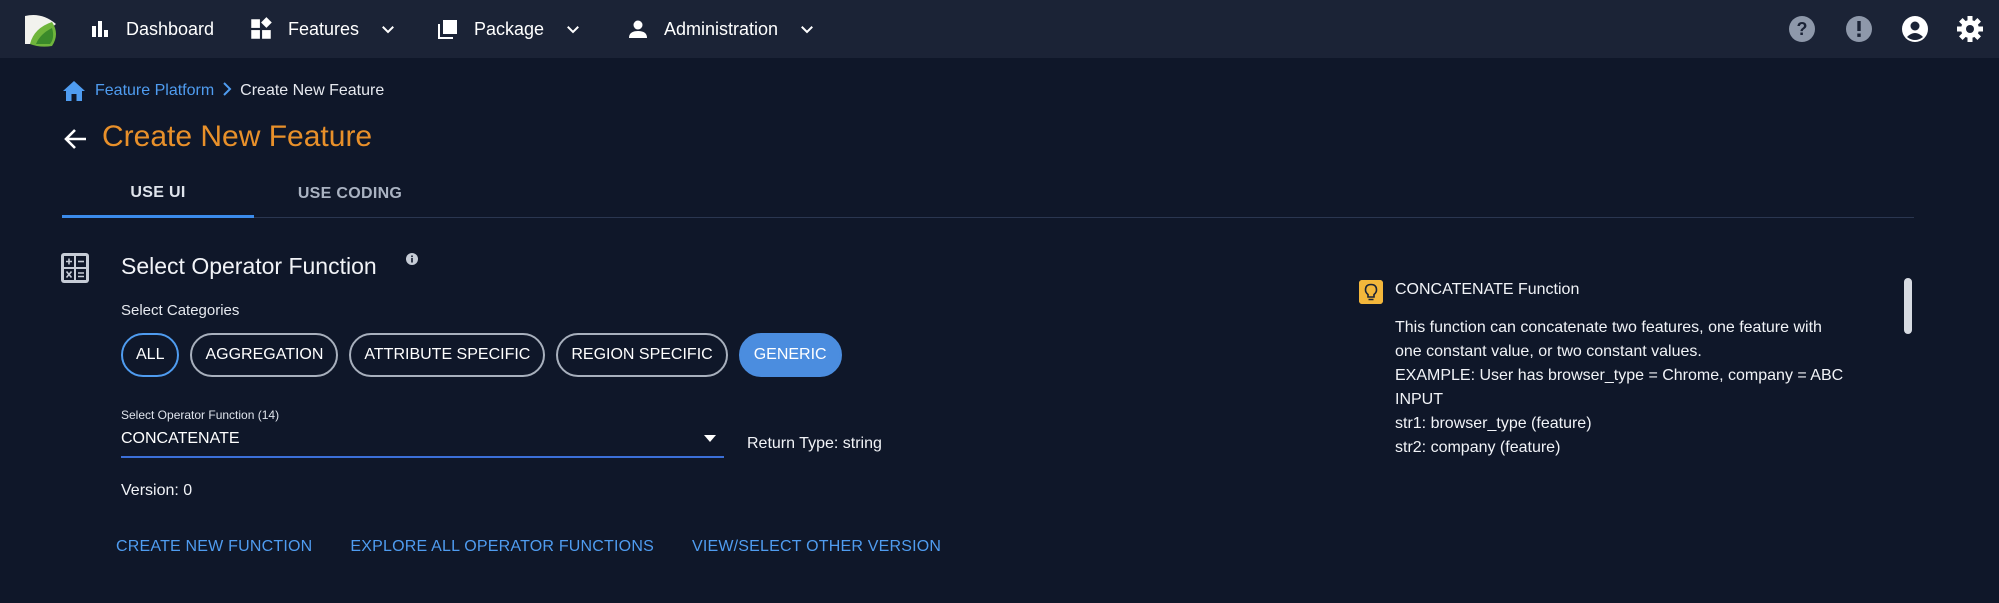 Image resolution: width=1999 pixels, height=603 pixels. Describe the element at coordinates (814, 443) in the screenshot. I see `return-type: Return Type: string` at that location.